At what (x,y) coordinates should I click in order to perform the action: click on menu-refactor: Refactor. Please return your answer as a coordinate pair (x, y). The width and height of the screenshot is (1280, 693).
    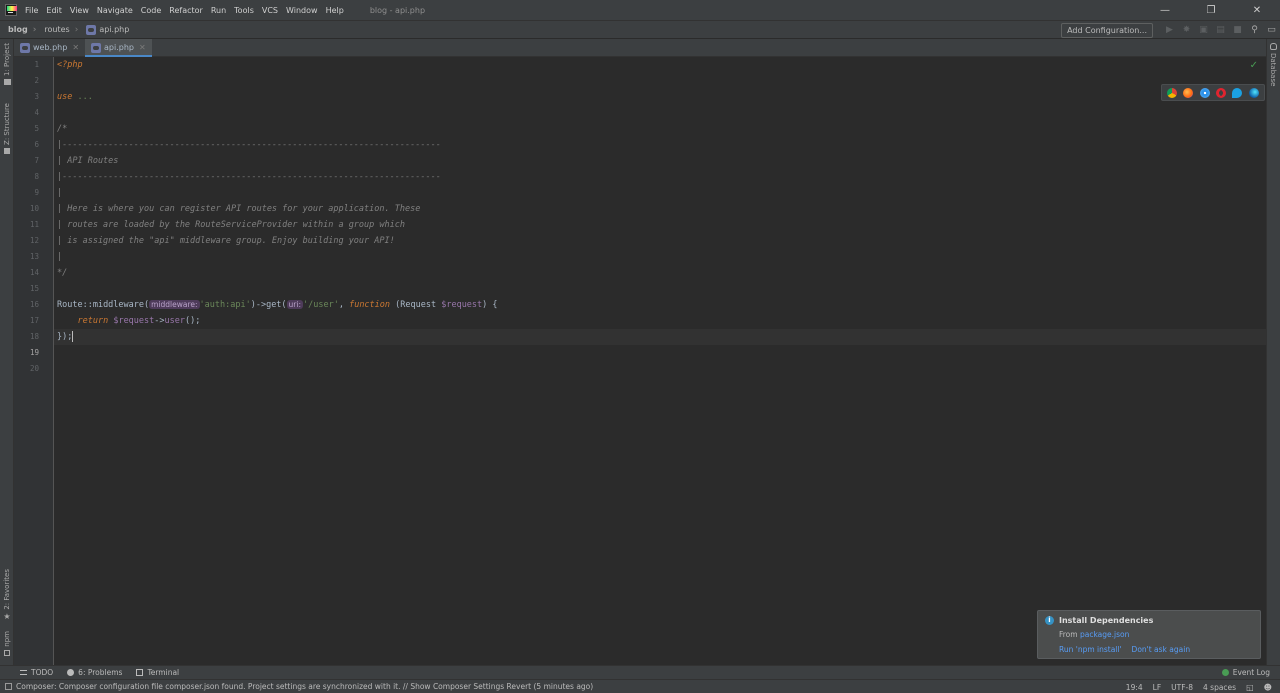
    Looking at the image, I should click on (186, 10).